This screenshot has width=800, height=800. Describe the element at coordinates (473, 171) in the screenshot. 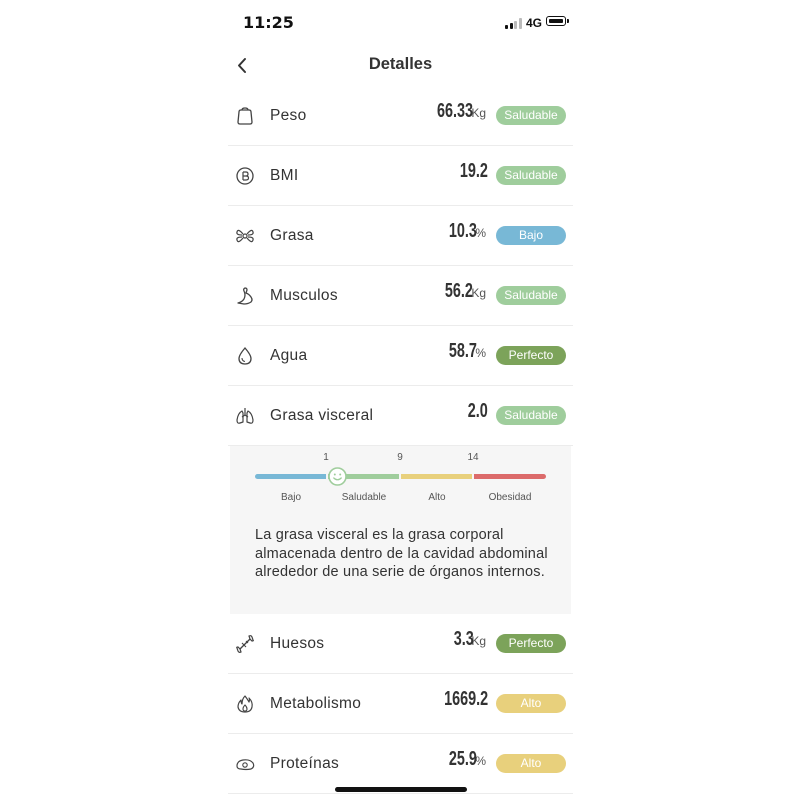

I see `metric-value: 19.2` at that location.